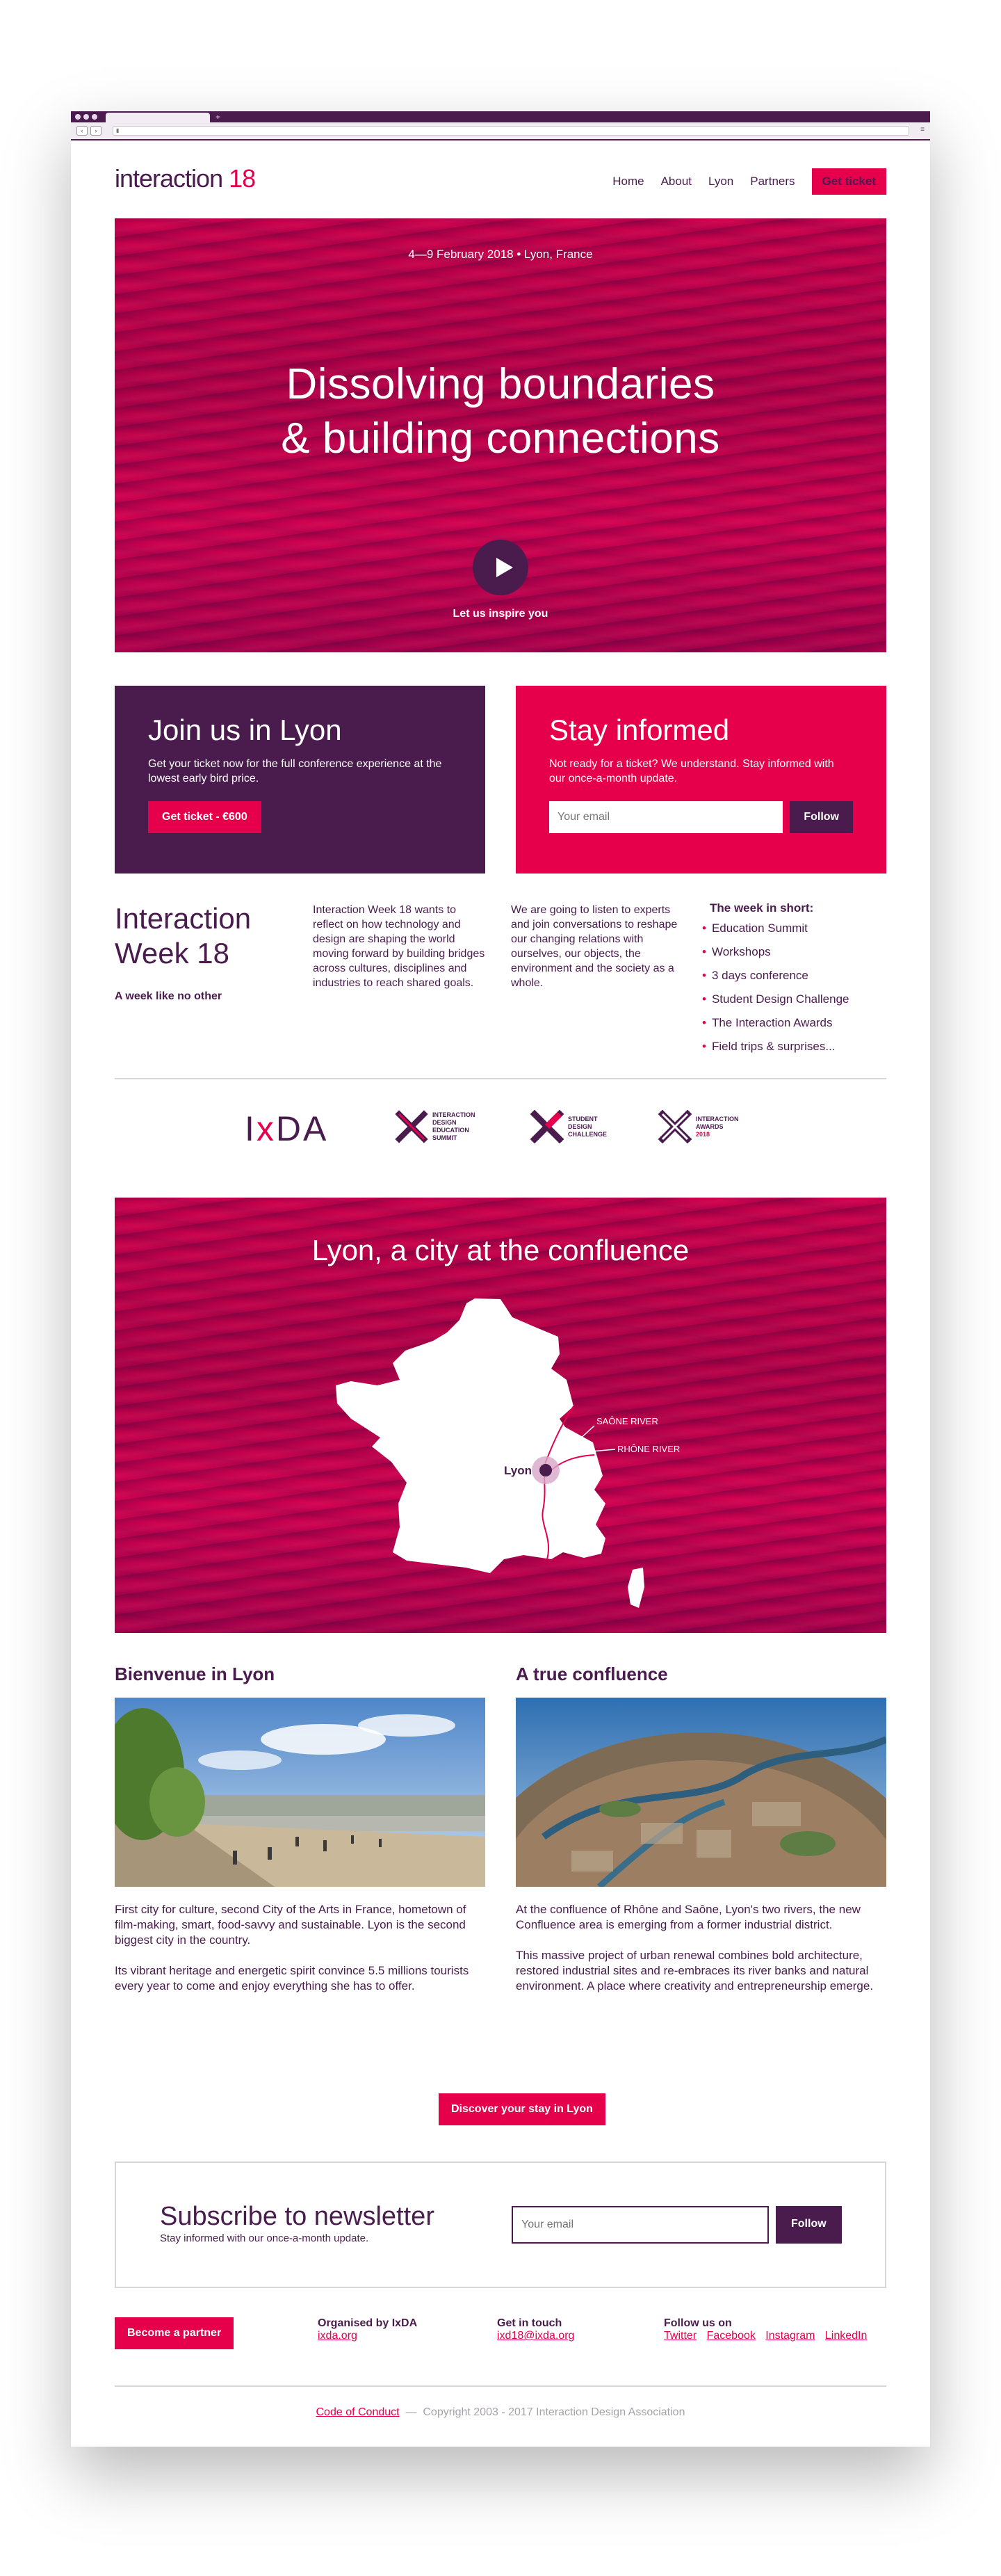 This screenshot has width=1001, height=2576. I want to click on linkedin-link: LinkedIn, so click(846, 2336).